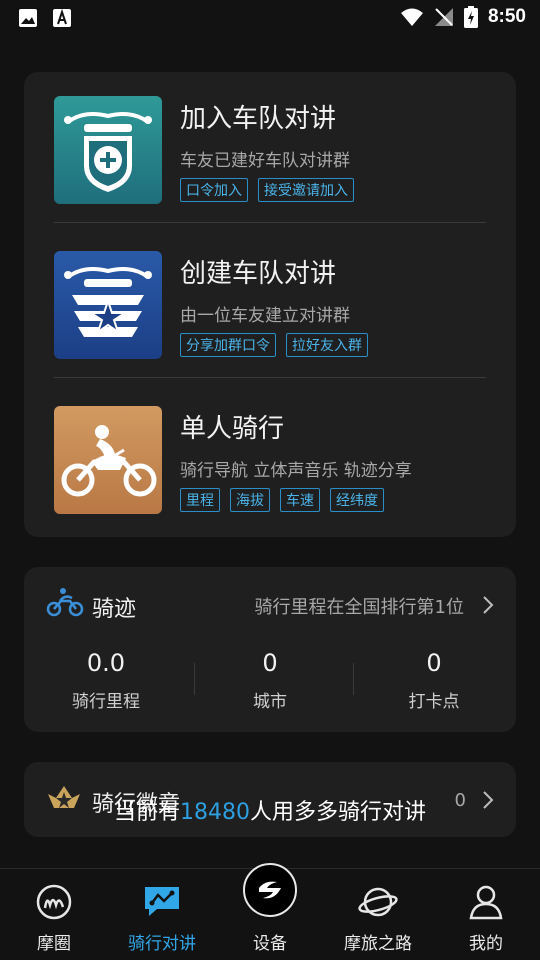 Image resolution: width=540 pixels, height=960 pixels. Describe the element at coordinates (106, 680) in the screenshot. I see `stat-mileage: 0.0 骑行里程` at that location.